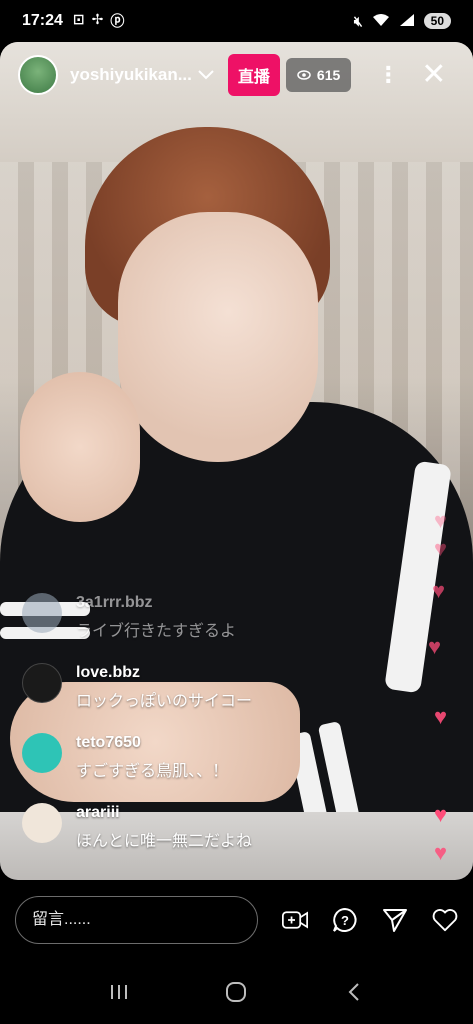 The height and width of the screenshot is (1024, 473). What do you see at coordinates (318, 75) in the screenshot?
I see `viewer-count: 615` at bounding box center [318, 75].